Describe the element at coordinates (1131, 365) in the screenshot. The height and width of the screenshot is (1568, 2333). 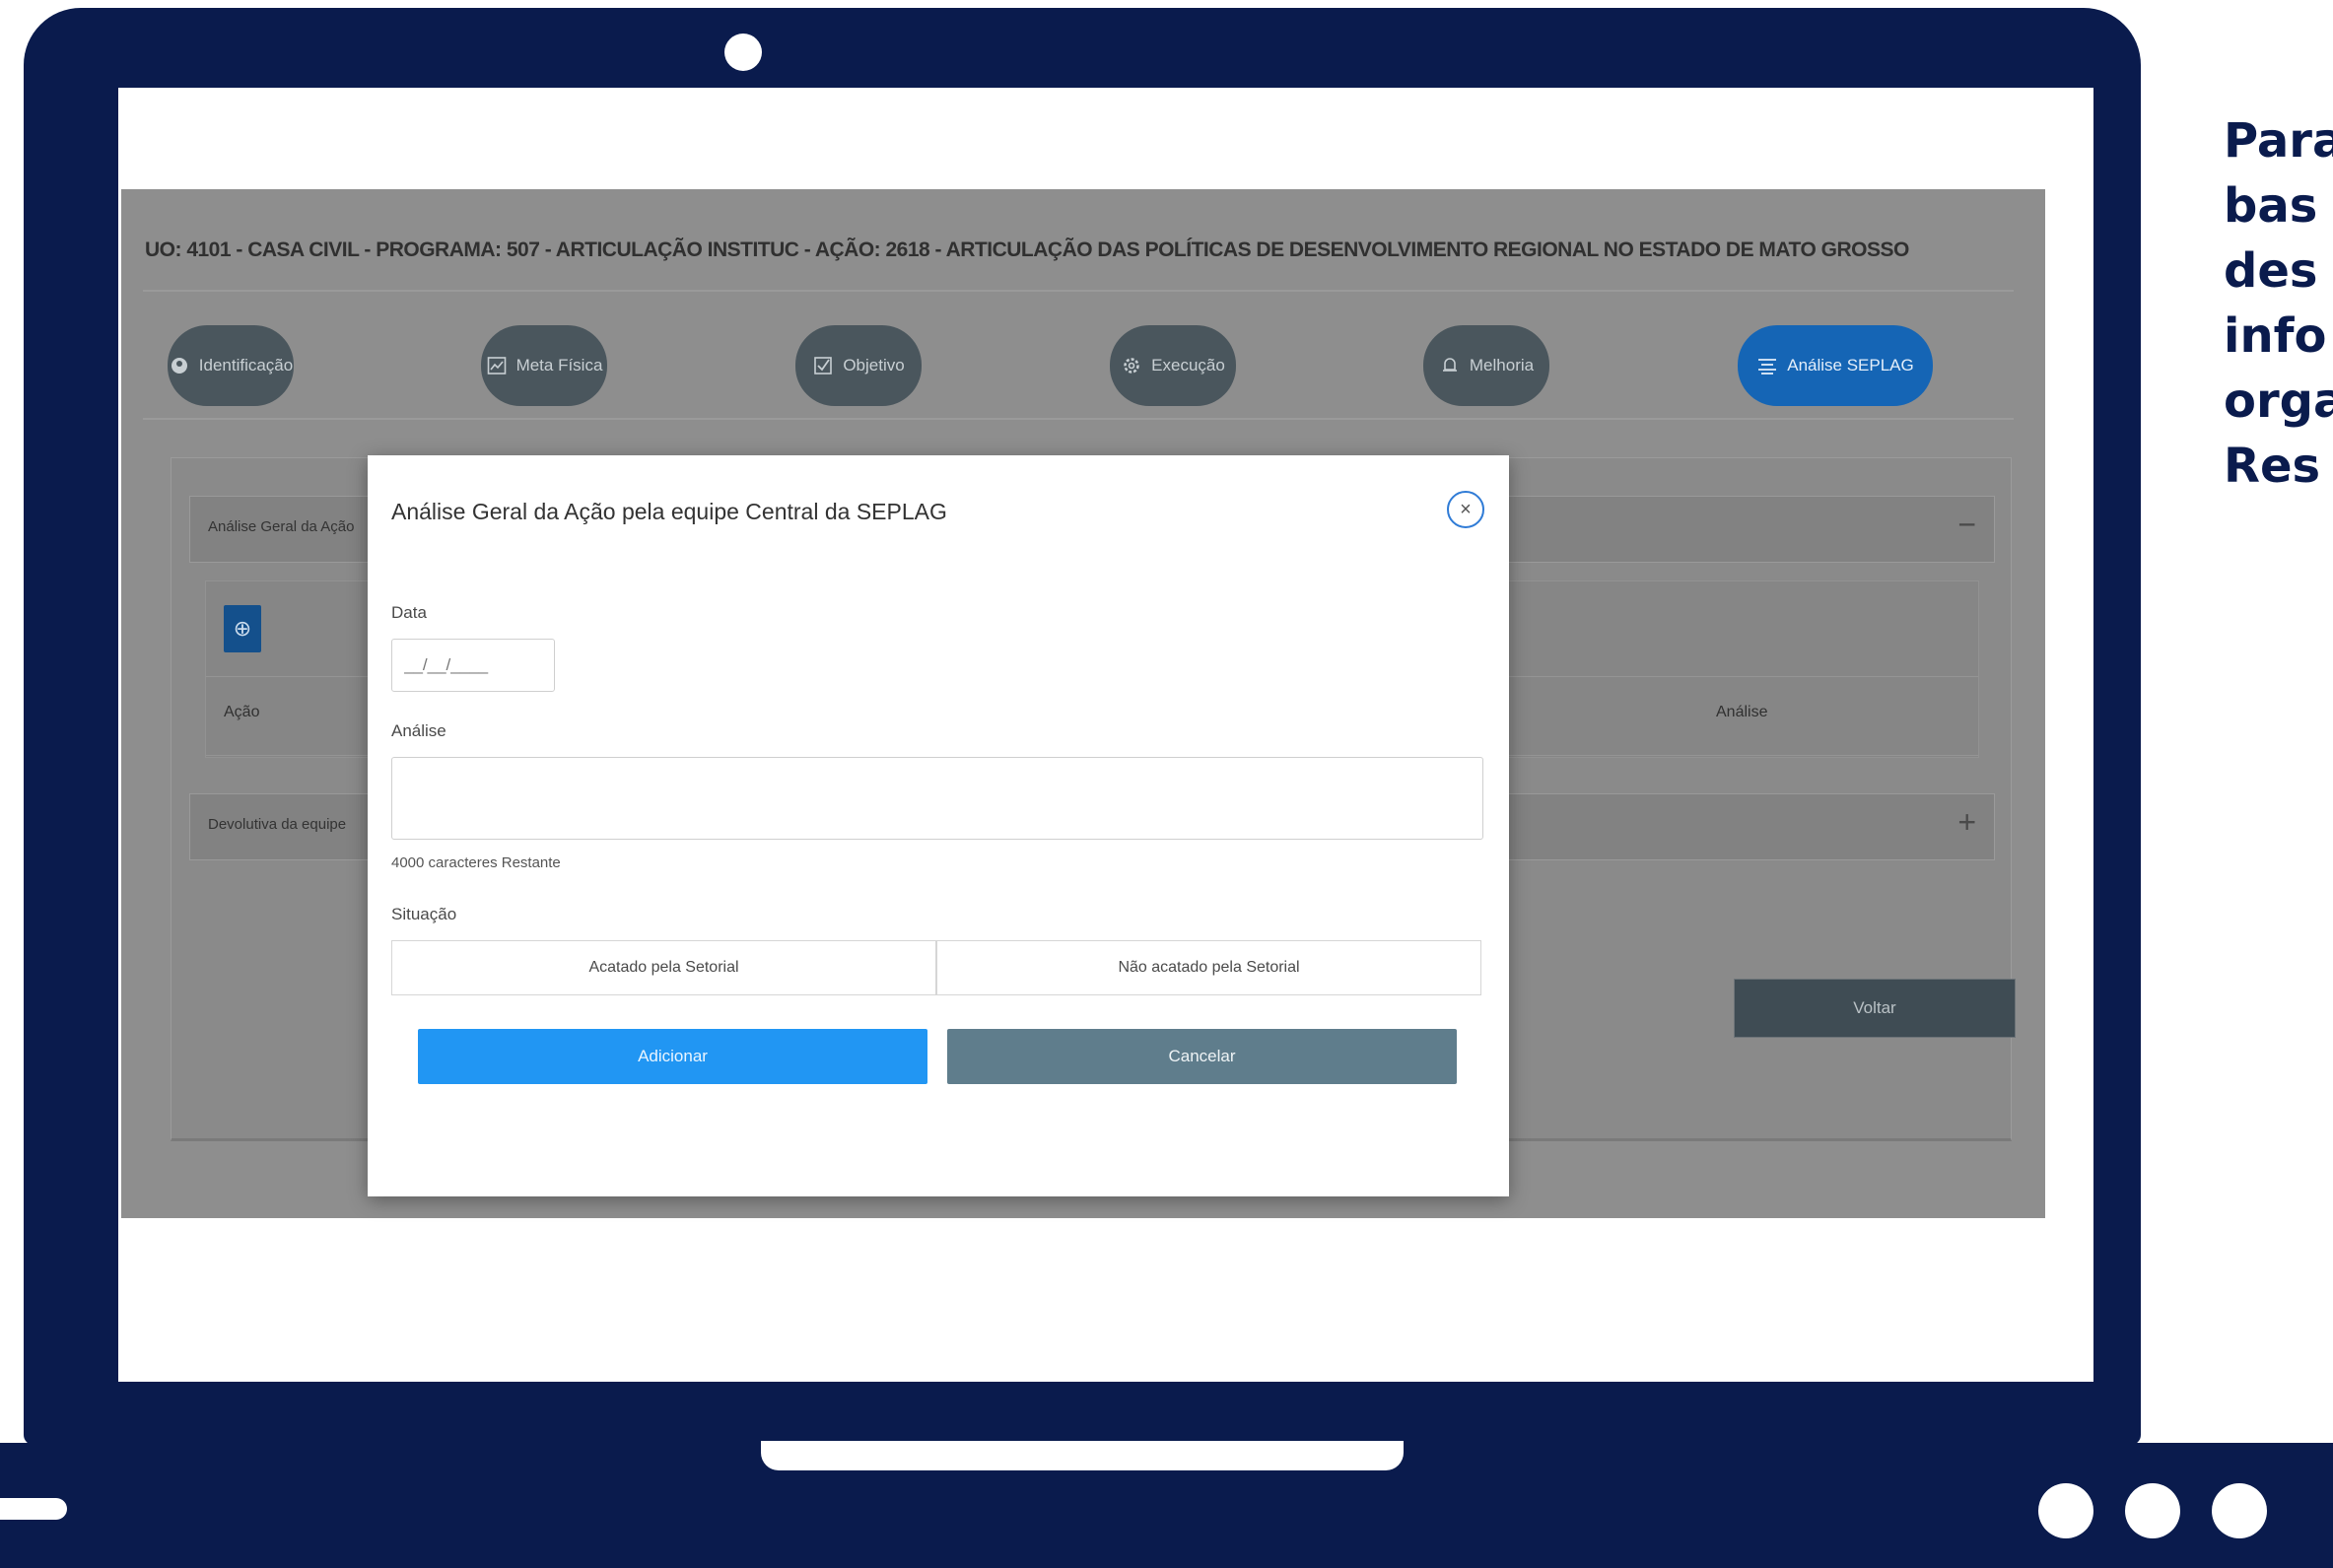
I see `gear-icon` at that location.